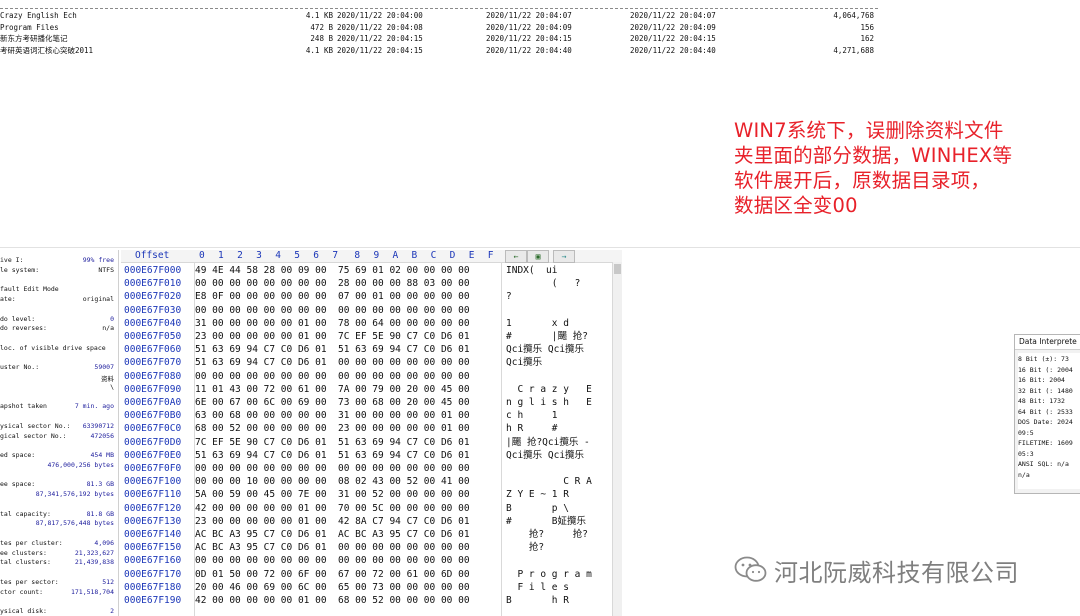 The height and width of the screenshot is (616, 1080). I want to click on hex-offset: 000E67F050, so click(153, 336).